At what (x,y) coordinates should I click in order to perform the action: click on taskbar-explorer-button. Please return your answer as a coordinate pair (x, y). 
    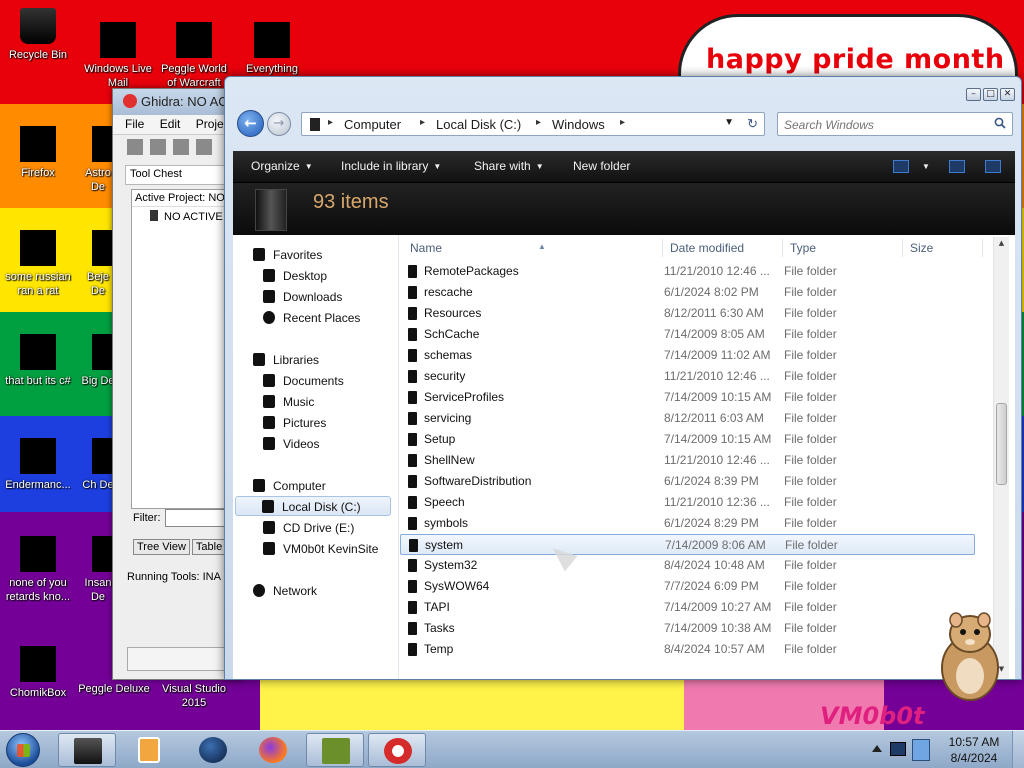
    Looking at the image, I should click on (87, 750).